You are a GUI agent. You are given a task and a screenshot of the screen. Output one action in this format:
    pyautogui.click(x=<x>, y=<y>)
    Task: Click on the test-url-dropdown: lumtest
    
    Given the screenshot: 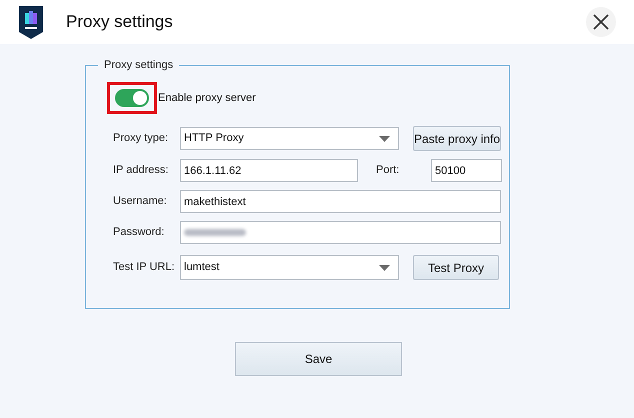 What is the action you would take?
    pyautogui.click(x=289, y=267)
    